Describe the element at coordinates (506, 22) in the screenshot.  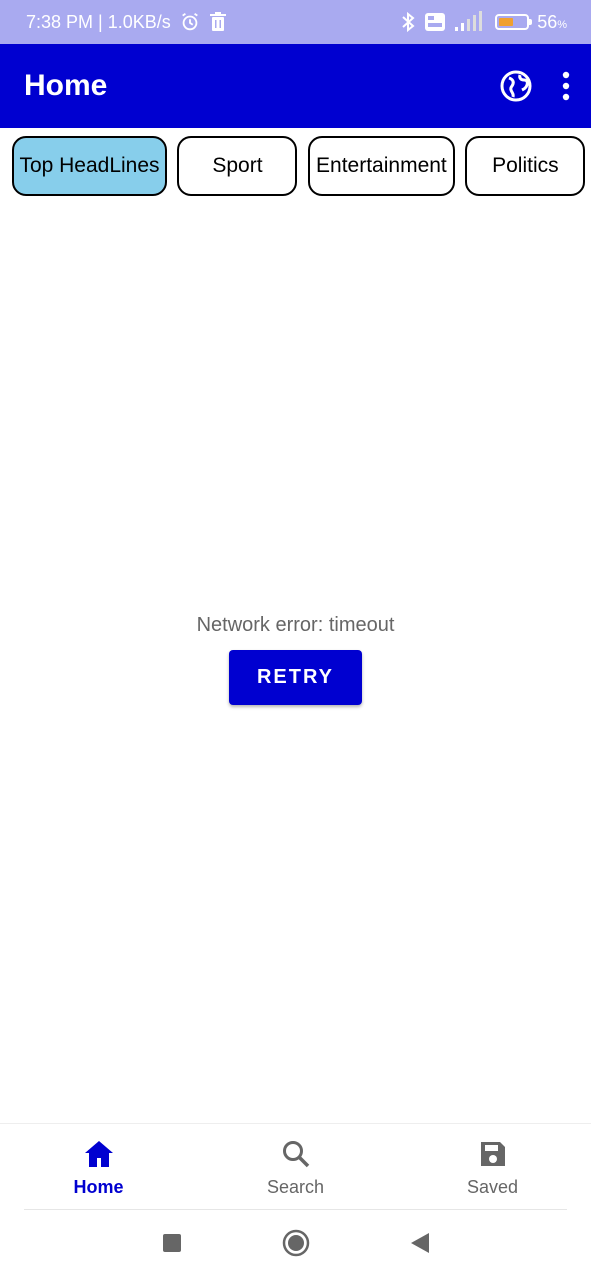
I see `battery-fill` at that location.